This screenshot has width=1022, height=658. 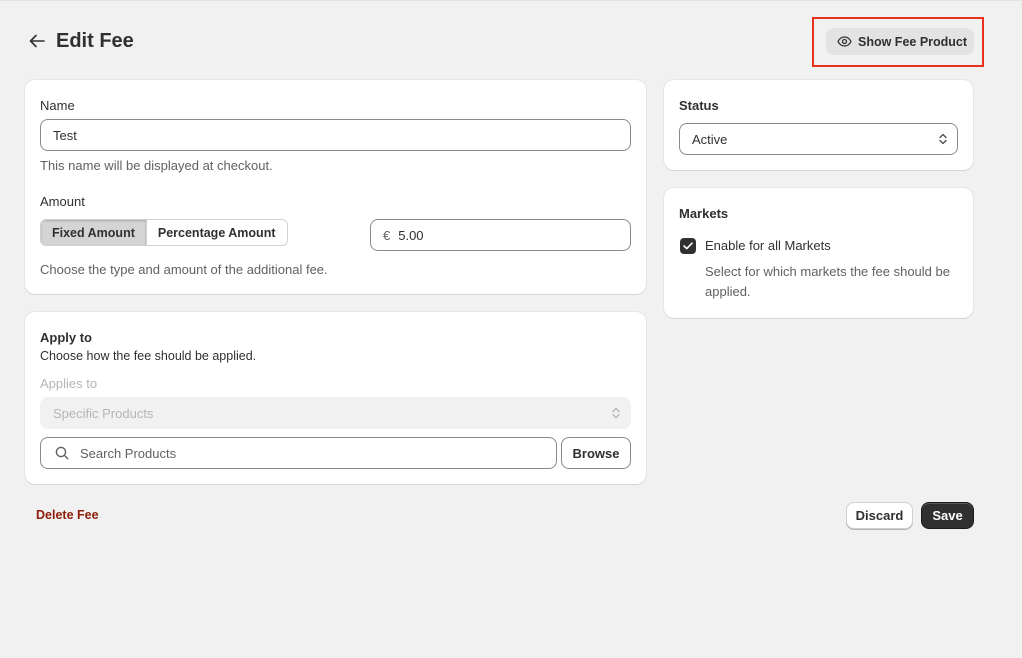 I want to click on amount-type-toggle: Fixed Amount Percentage Amount, so click(x=164, y=232).